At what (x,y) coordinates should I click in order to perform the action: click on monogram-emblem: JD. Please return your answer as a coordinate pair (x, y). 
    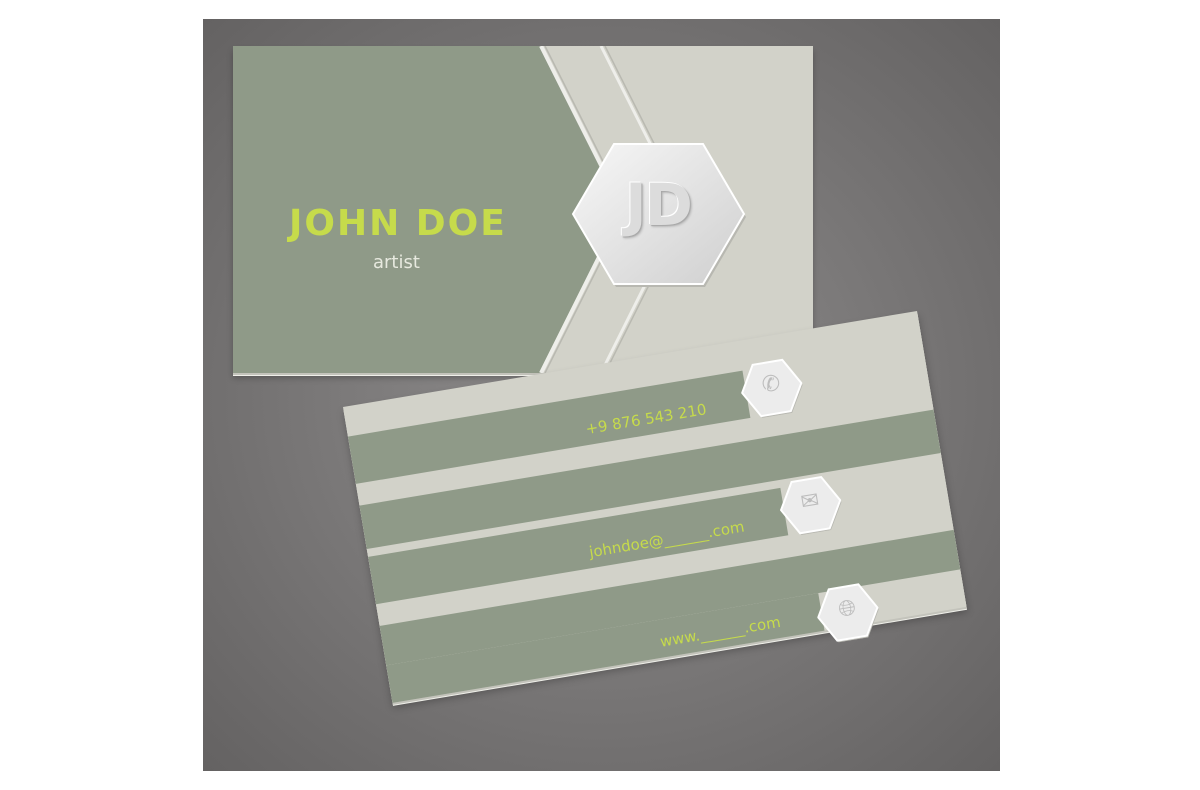
    Looking at the image, I should click on (658, 212).